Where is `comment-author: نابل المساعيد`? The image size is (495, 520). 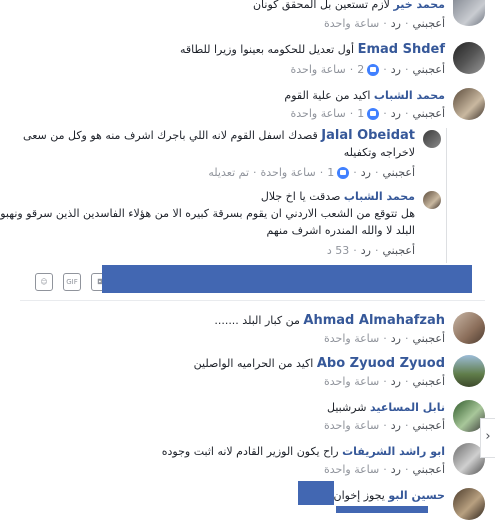 comment-author: نابل المساعيد is located at coordinates (407, 407).